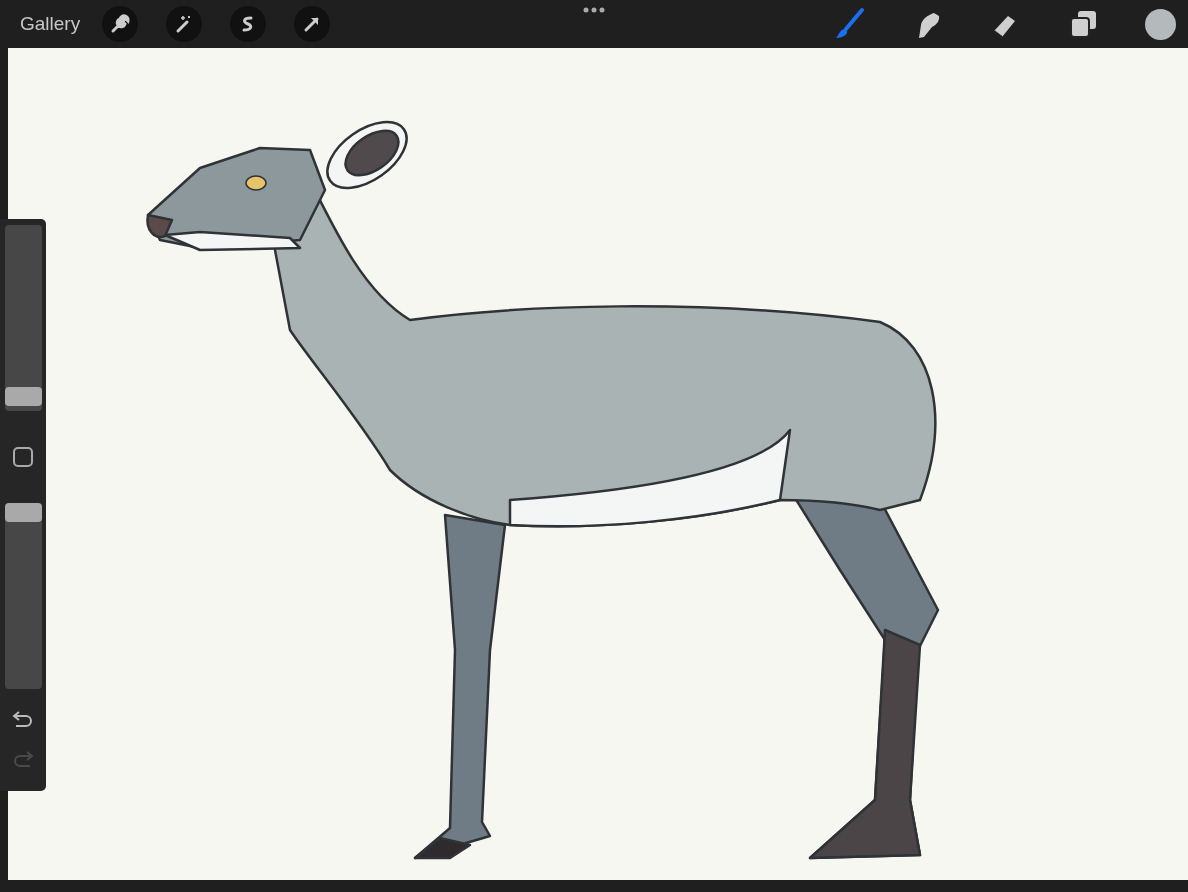 Image resolution: width=1188 pixels, height=892 pixels. I want to click on gallery-button: Gallery, so click(50, 24).